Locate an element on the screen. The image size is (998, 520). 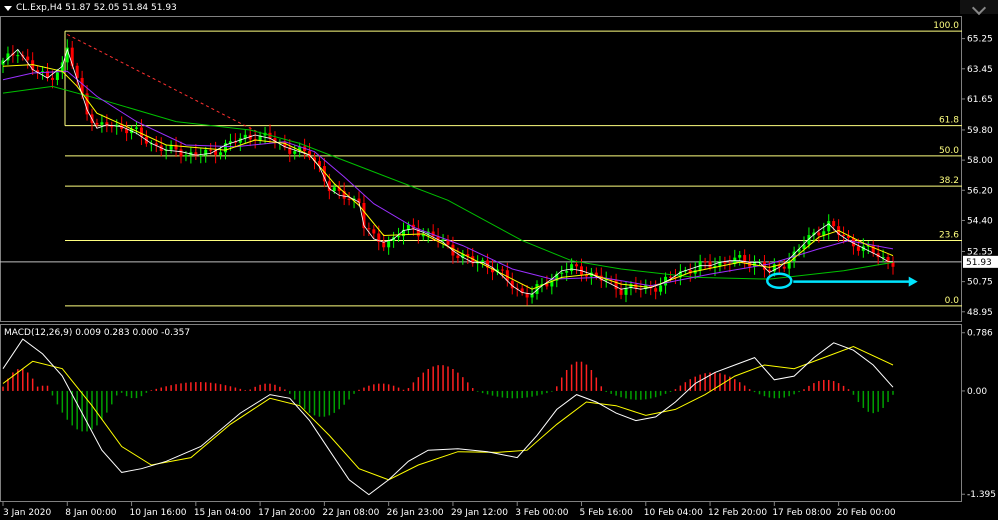
chart-header: CL.Exp,H4 51.87 52.05 51.84 51.93 is located at coordinates (88, 8).